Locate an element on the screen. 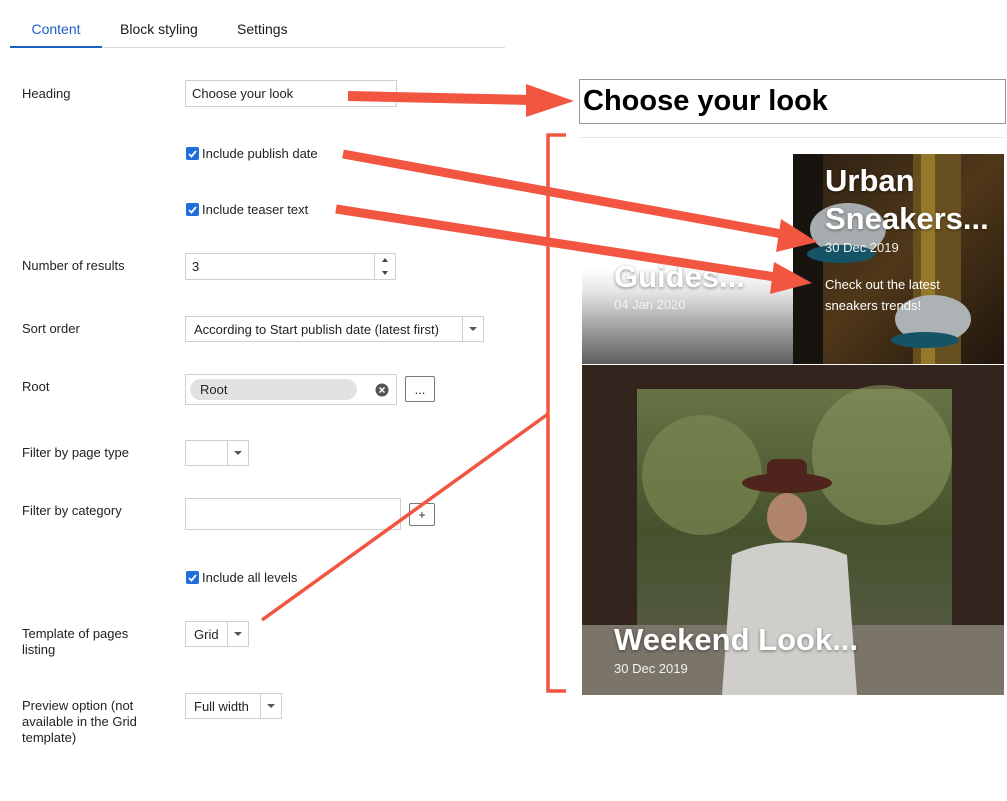 The height and width of the screenshot is (801, 1007). preview-label-line1: Preview option (not is located at coordinates (78, 705).